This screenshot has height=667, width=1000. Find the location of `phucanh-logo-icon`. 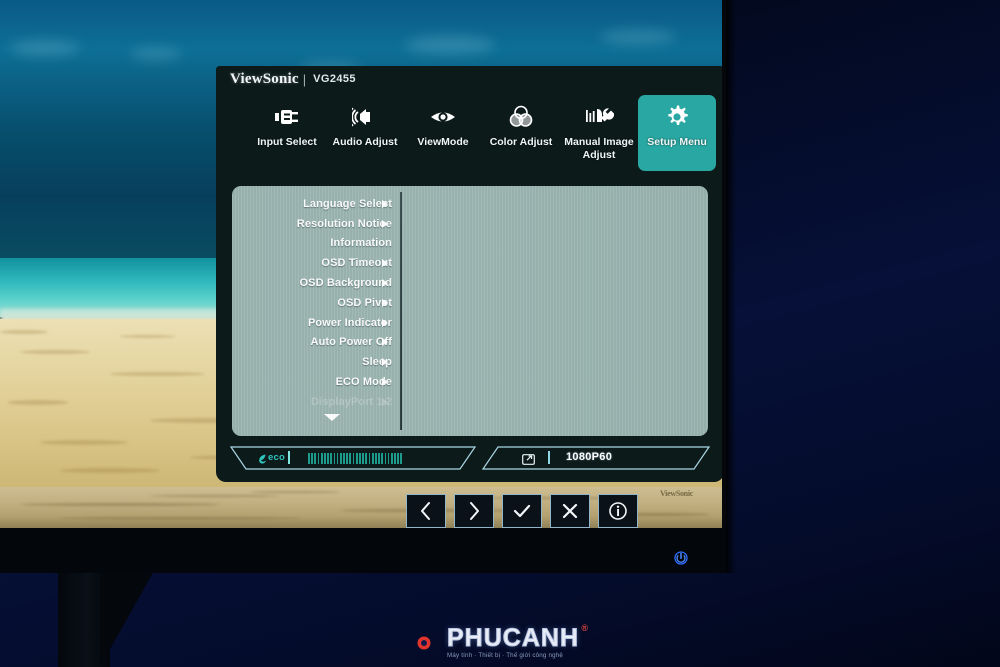

phucanh-logo-icon is located at coordinates (423, 643).